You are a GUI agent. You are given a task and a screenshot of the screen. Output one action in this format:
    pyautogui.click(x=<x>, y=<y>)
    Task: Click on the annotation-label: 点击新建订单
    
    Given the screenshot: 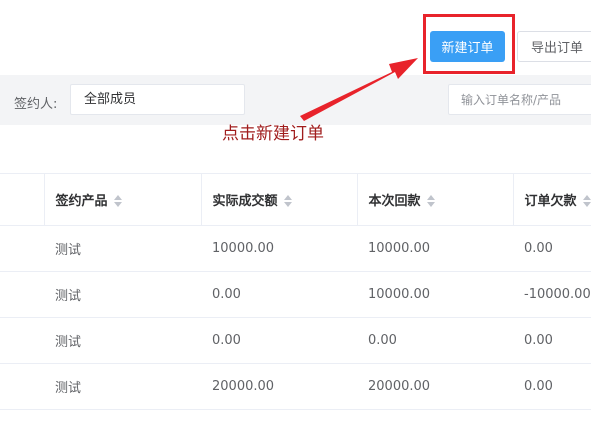 What is the action you would take?
    pyautogui.click(x=273, y=134)
    